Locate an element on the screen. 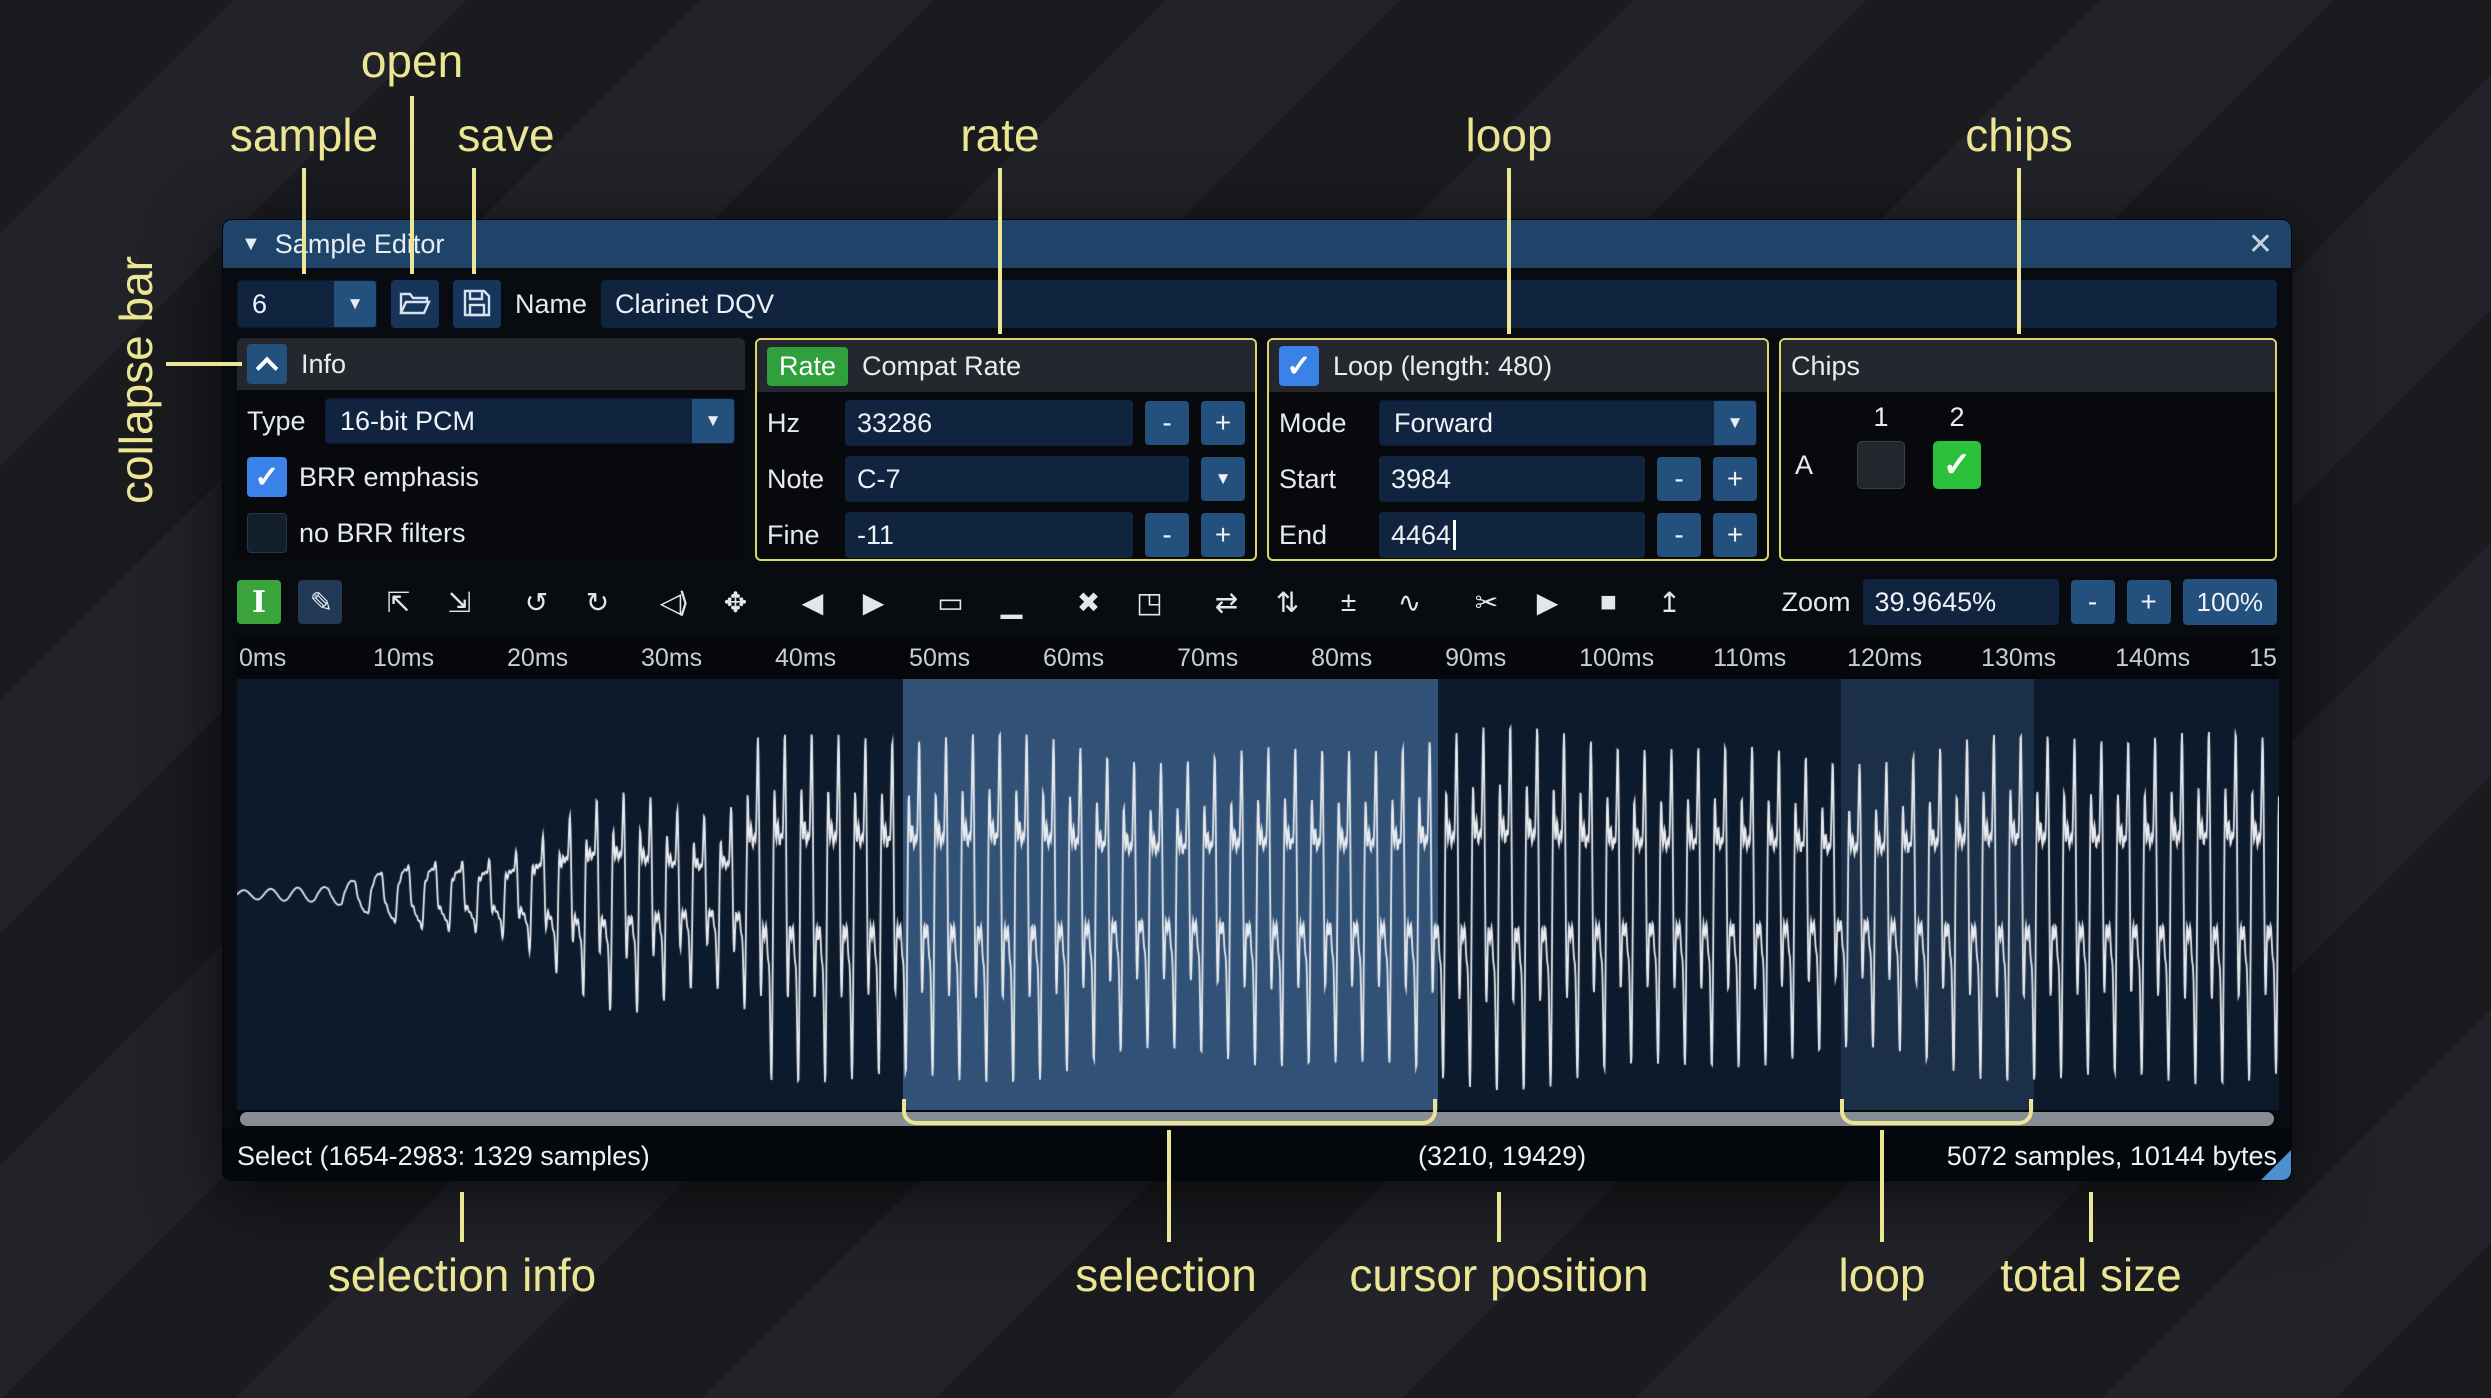  zoom-input: 39.9645% is located at coordinates (1960, 602).